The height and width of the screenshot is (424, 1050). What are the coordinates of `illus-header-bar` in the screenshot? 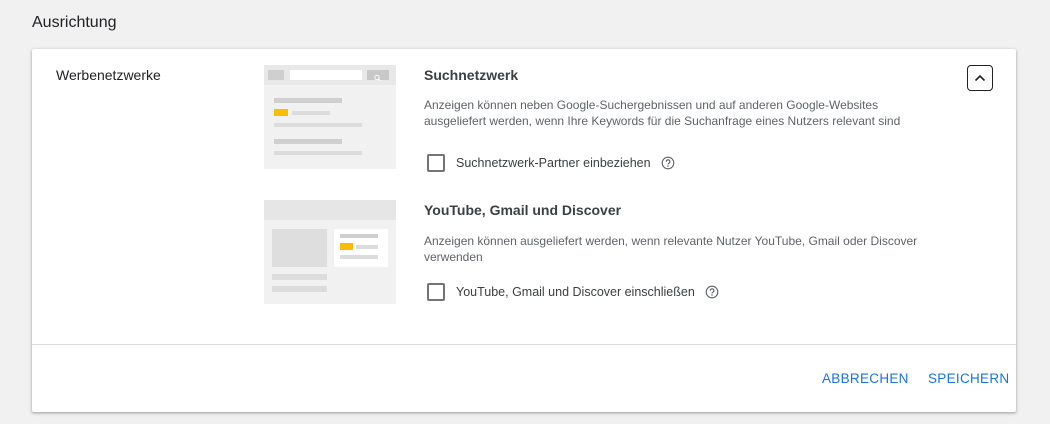 It's located at (330, 210).